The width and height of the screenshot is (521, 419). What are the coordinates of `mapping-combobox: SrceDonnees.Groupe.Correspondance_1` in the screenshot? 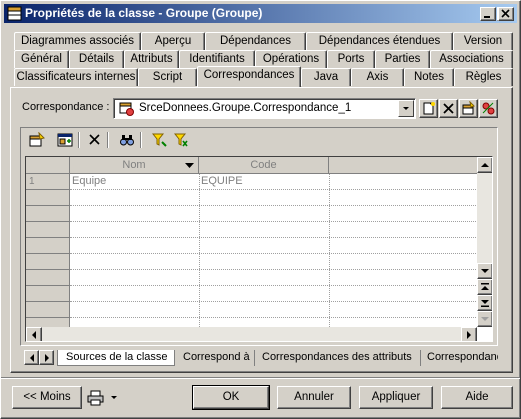 It's located at (264, 108).